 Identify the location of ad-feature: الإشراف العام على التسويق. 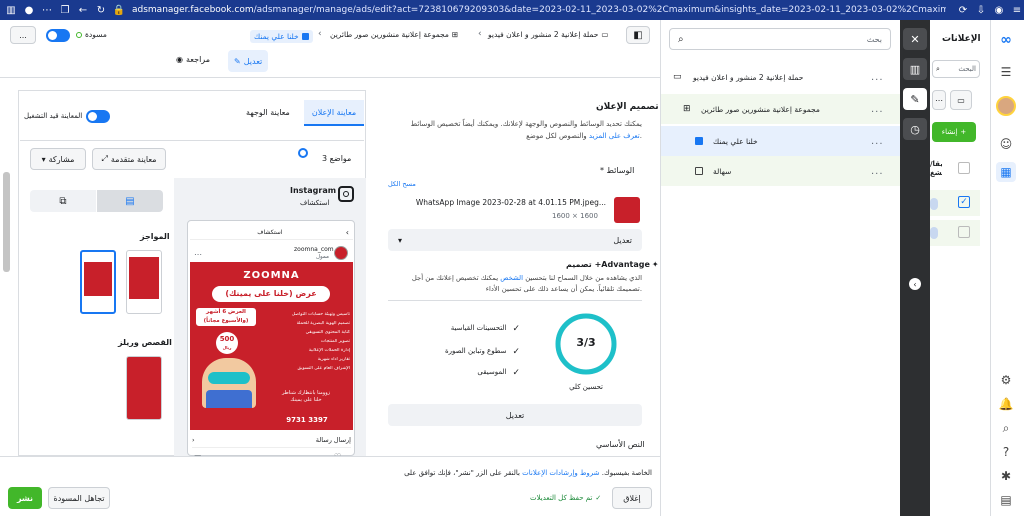
(323, 368).